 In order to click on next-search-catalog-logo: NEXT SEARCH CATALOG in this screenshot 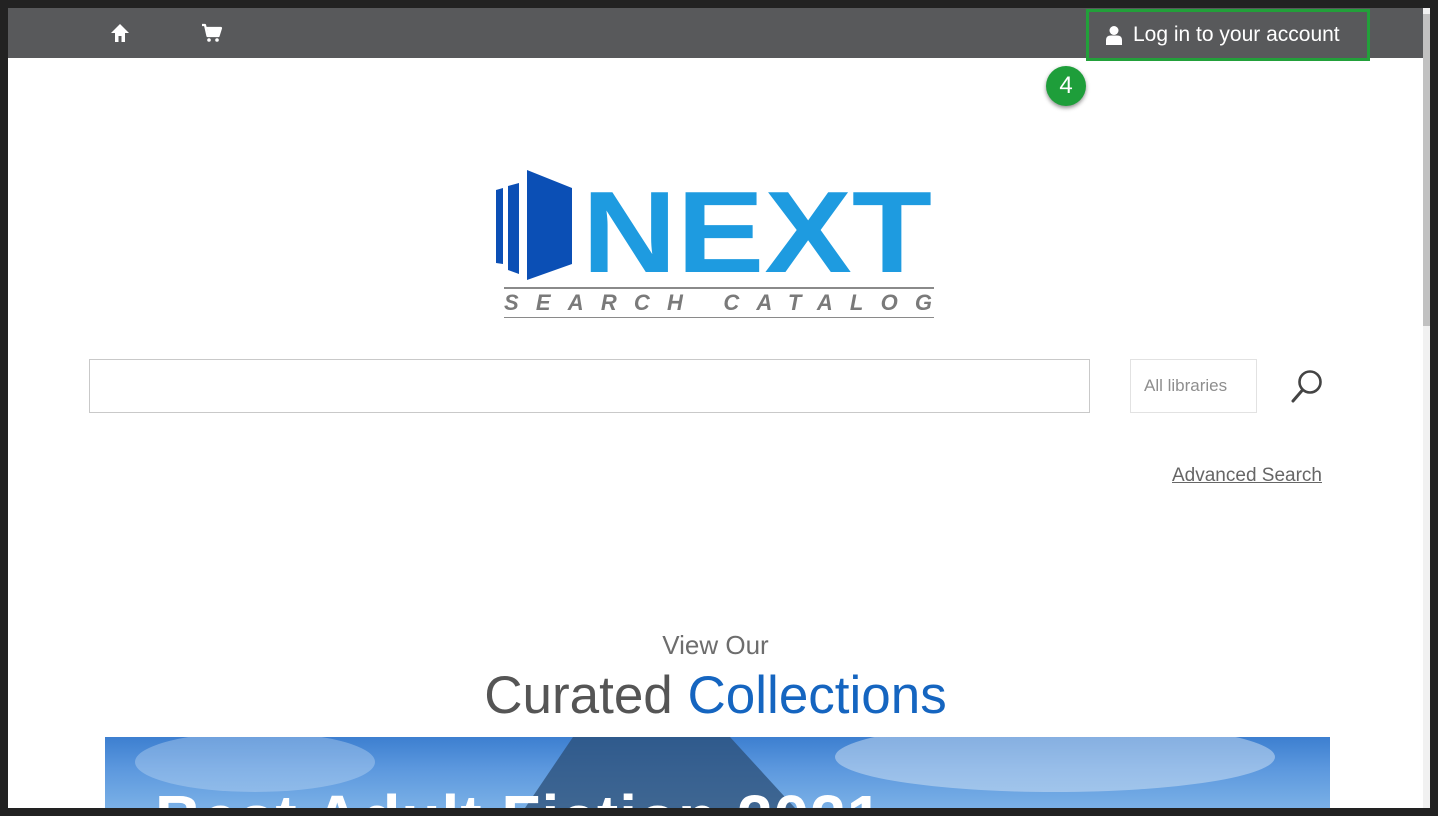, I will do `click(715, 243)`.